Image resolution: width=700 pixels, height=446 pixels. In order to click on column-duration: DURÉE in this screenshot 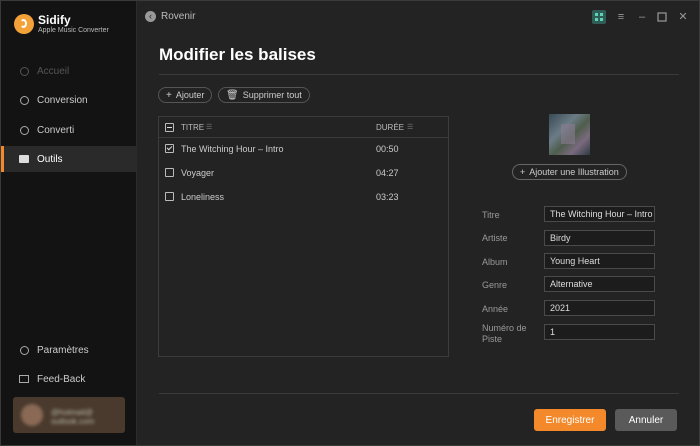, I will do `click(390, 127)`.